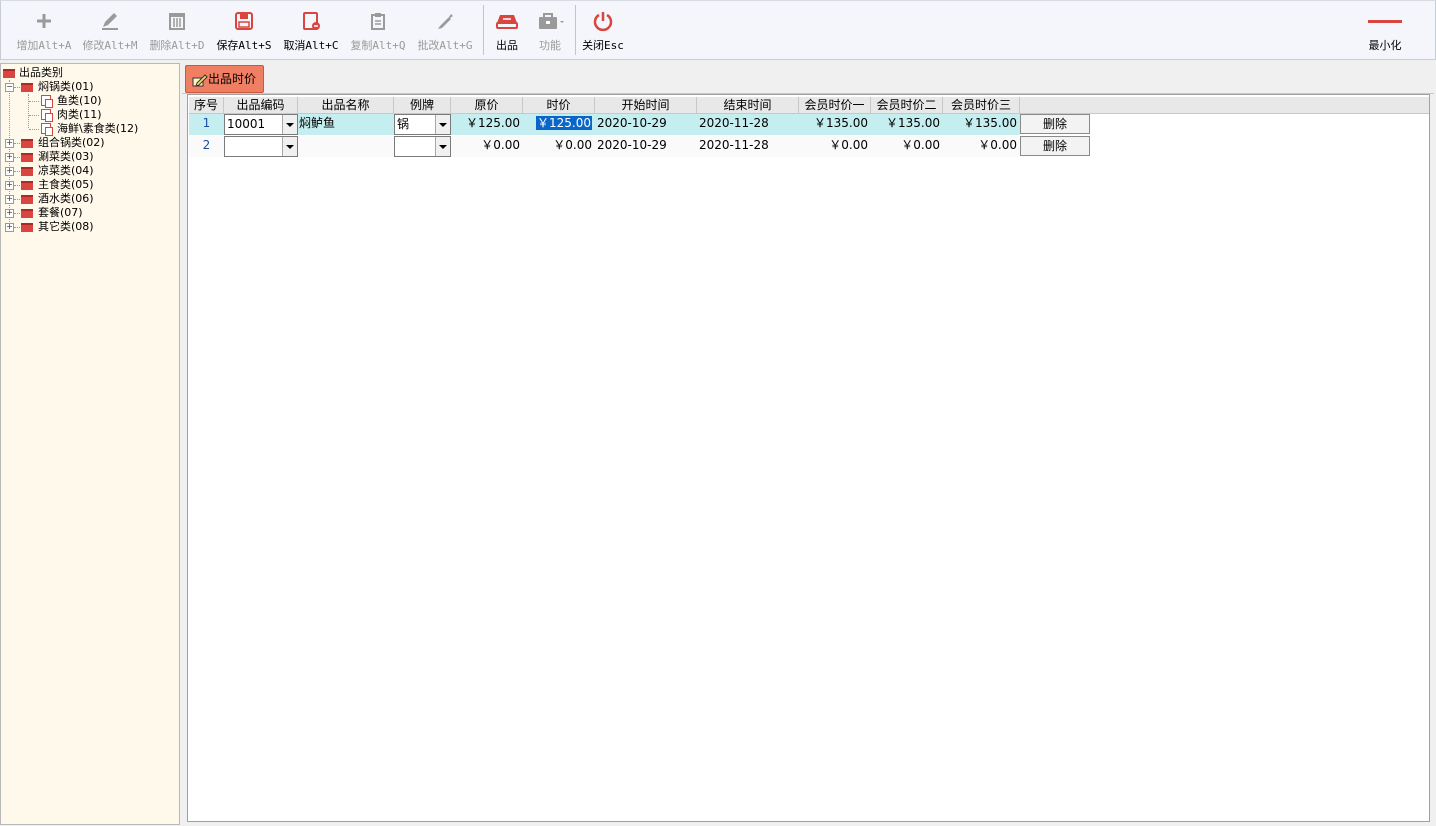 This screenshot has width=1436, height=826. Describe the element at coordinates (86, 213) in the screenshot. I see `tree-item-set-meal: + 套餐(07)` at that location.